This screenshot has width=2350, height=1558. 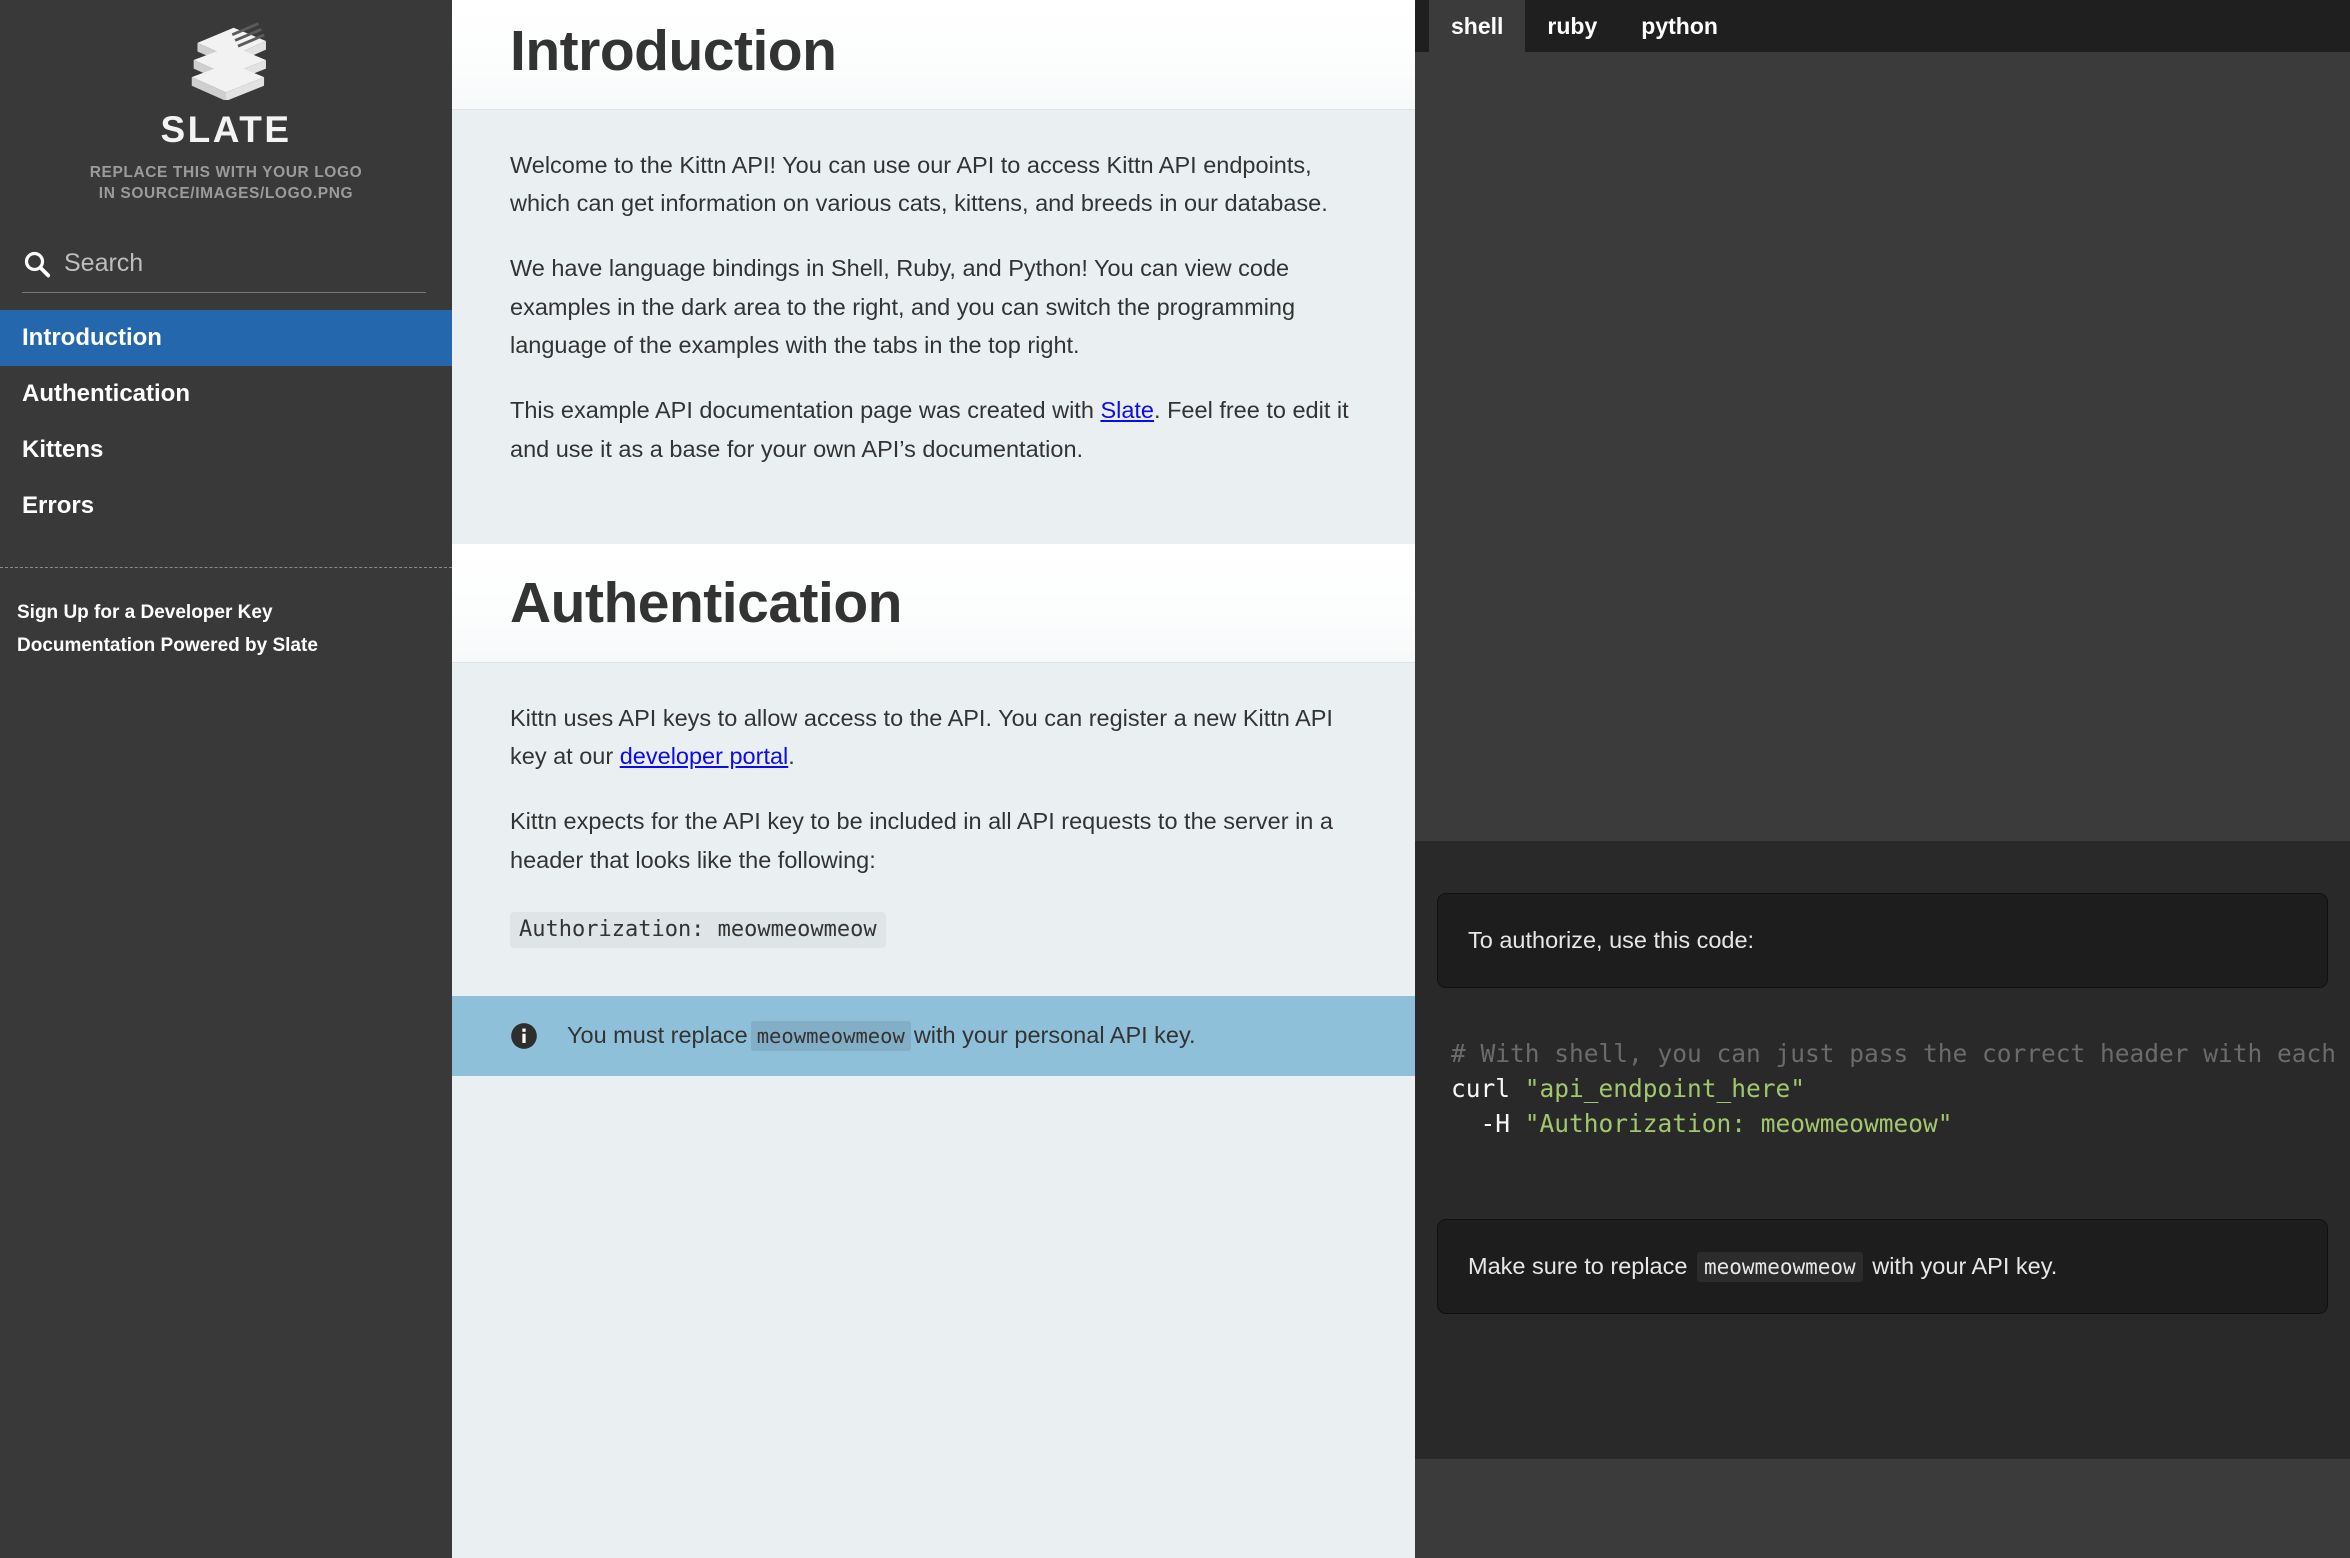 I want to click on sidebar-item-kittens: Kittens, so click(x=226, y=450).